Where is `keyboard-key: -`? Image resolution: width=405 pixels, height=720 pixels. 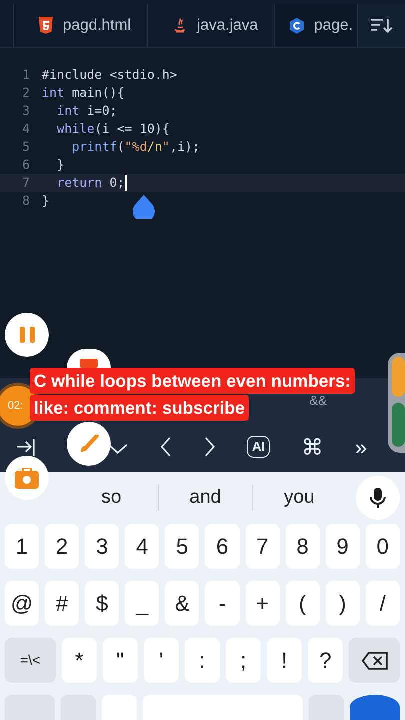
keyboard-key: - is located at coordinates (222, 603).